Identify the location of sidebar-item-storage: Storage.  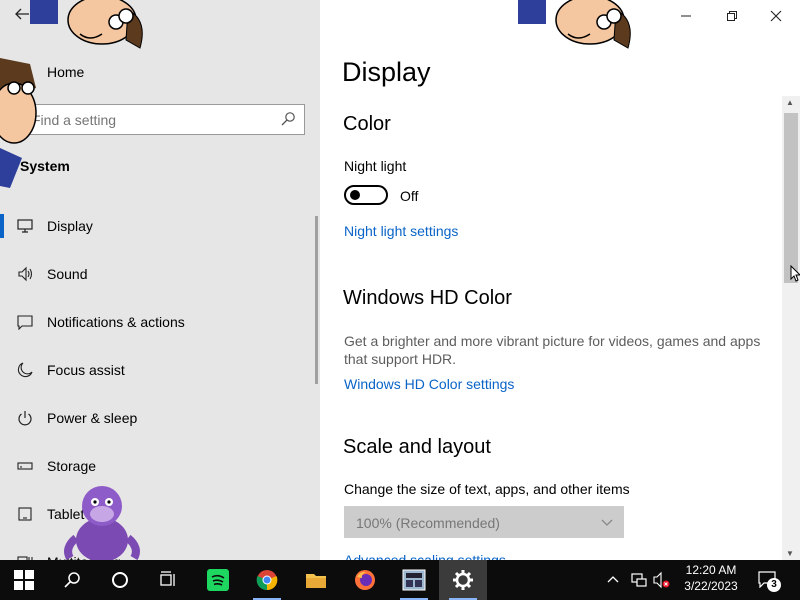
(158, 466).